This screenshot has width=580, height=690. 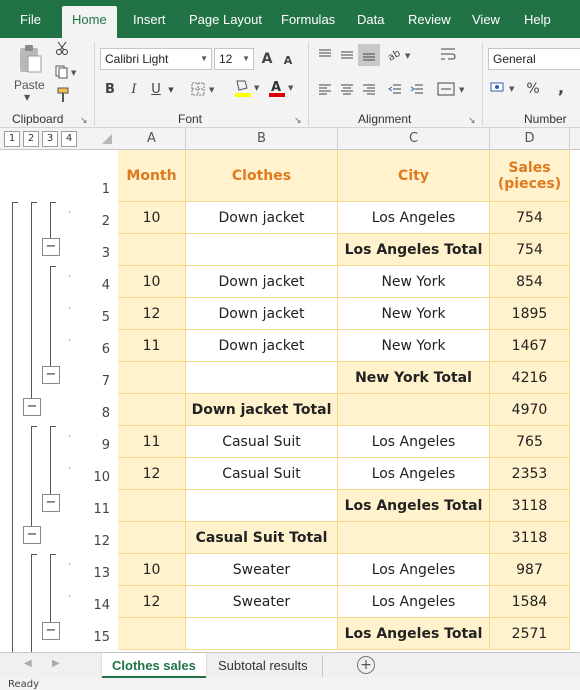 What do you see at coordinates (395, 89) in the screenshot?
I see `decrease-indent-icon` at bounding box center [395, 89].